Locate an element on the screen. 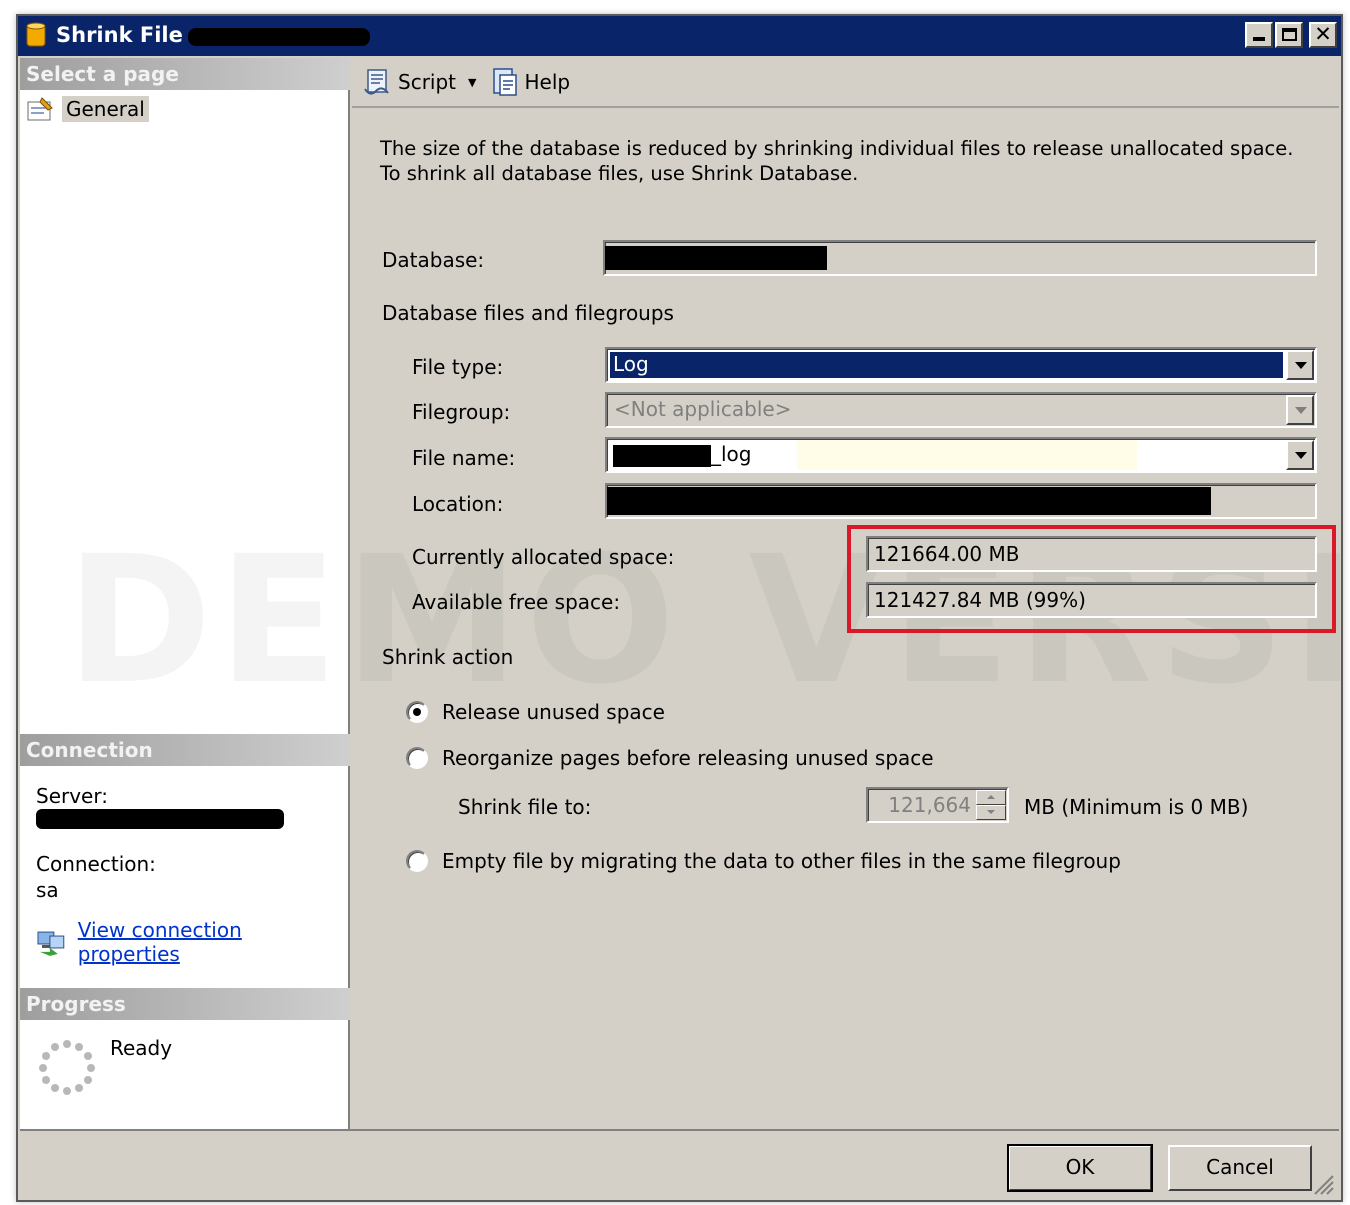 This screenshot has width=1350, height=1205. redacted-file-name is located at coordinates (662, 456).